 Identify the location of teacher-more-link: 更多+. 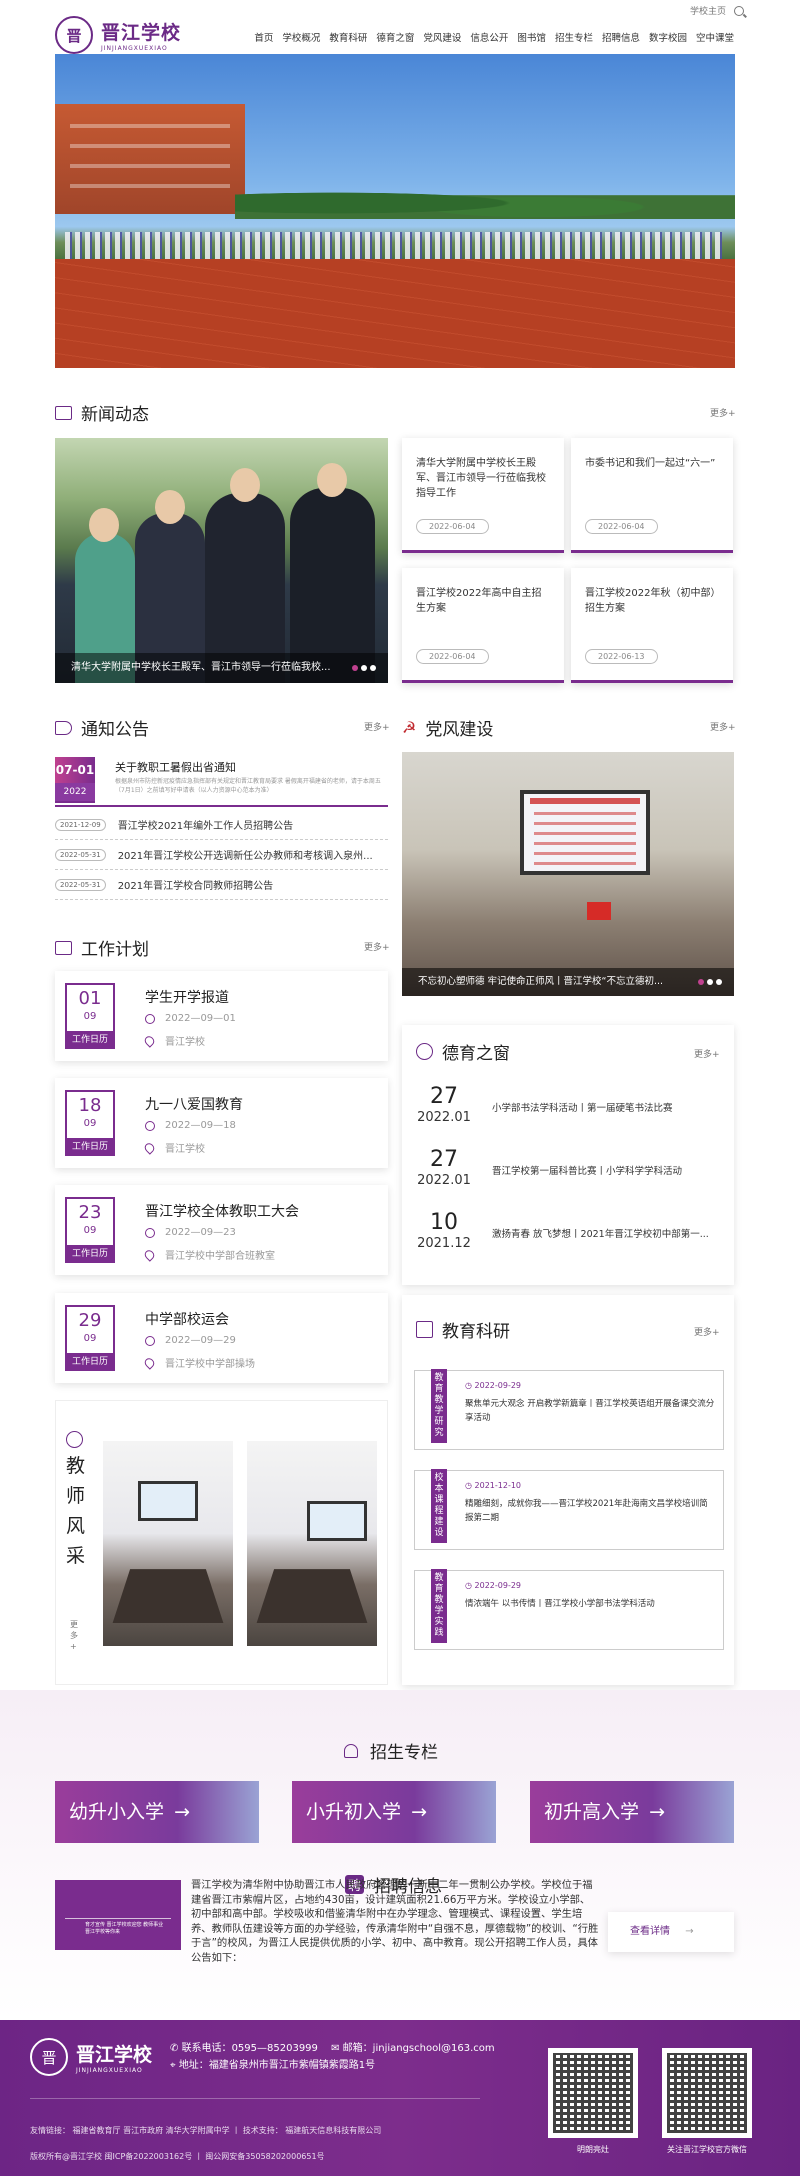
(75, 1635).